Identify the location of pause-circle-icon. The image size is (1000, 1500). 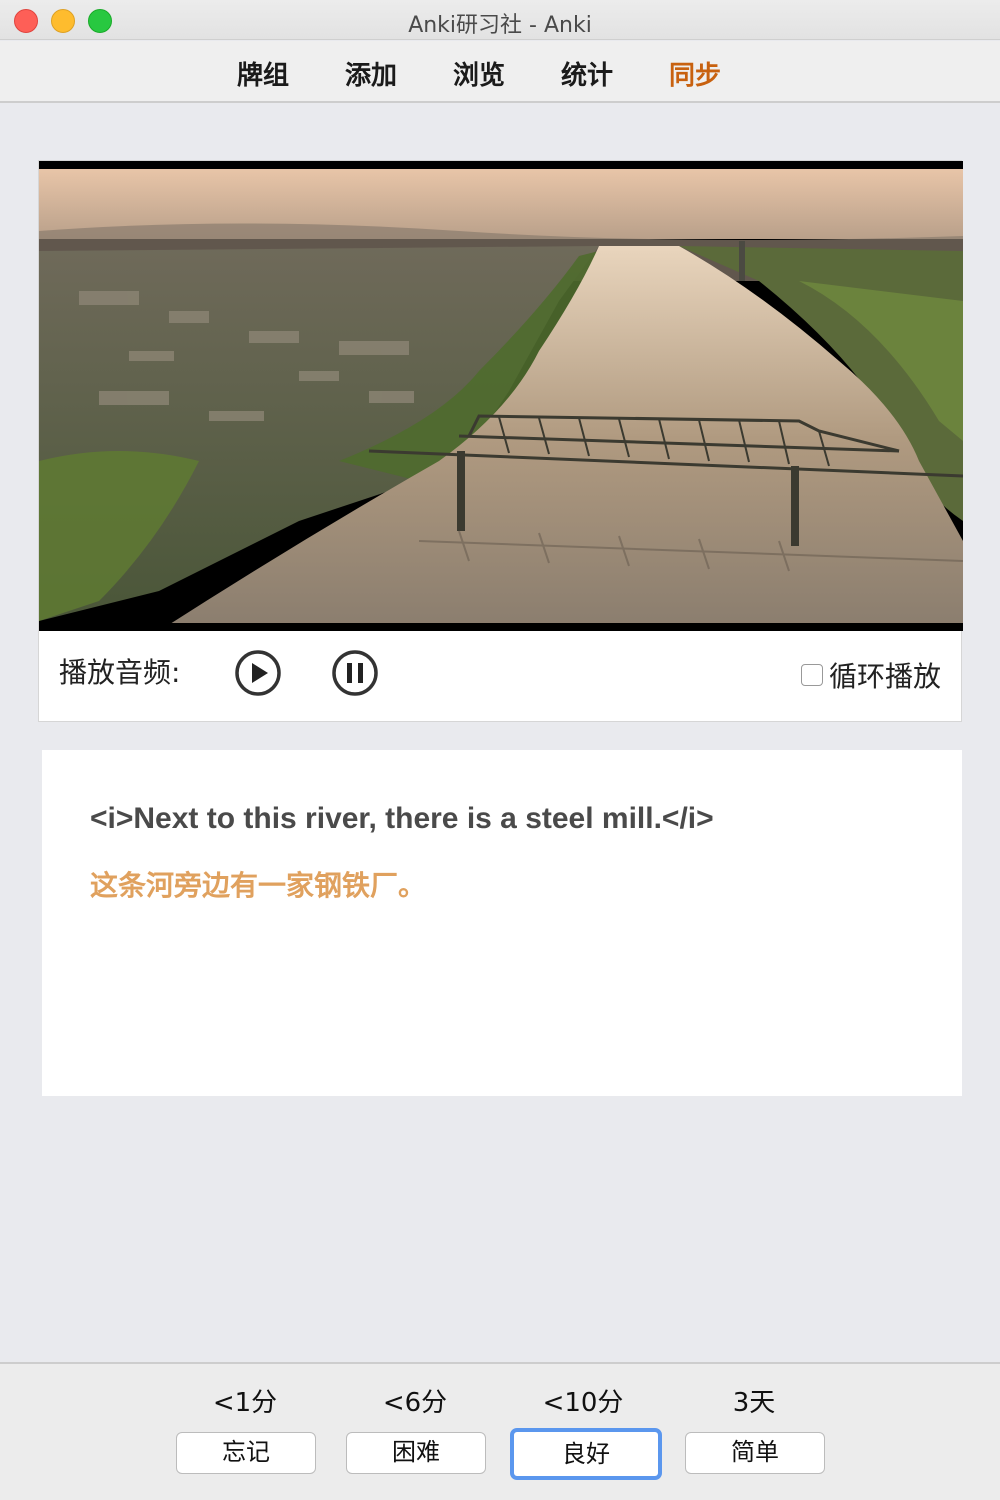
(355, 673).